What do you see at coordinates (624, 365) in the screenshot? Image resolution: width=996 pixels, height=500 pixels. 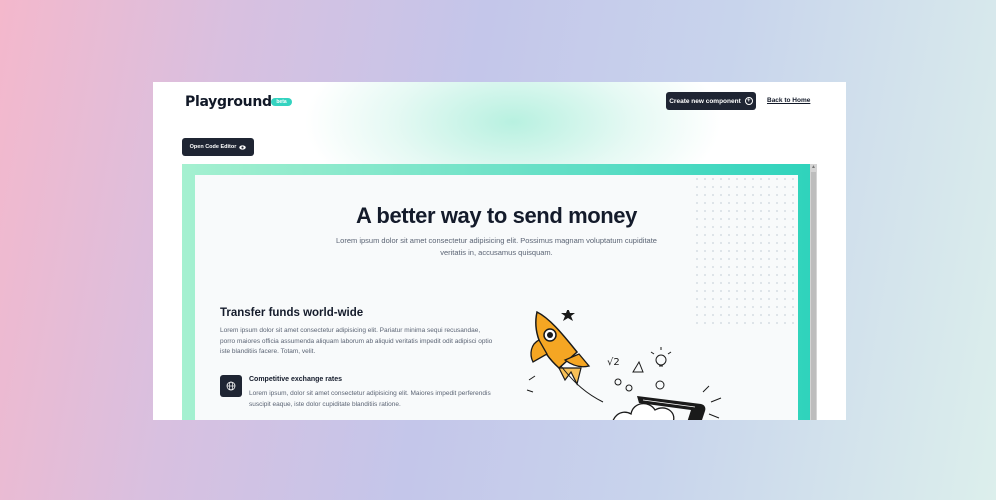 I see `rocket-launch-illustration: √2` at bounding box center [624, 365].